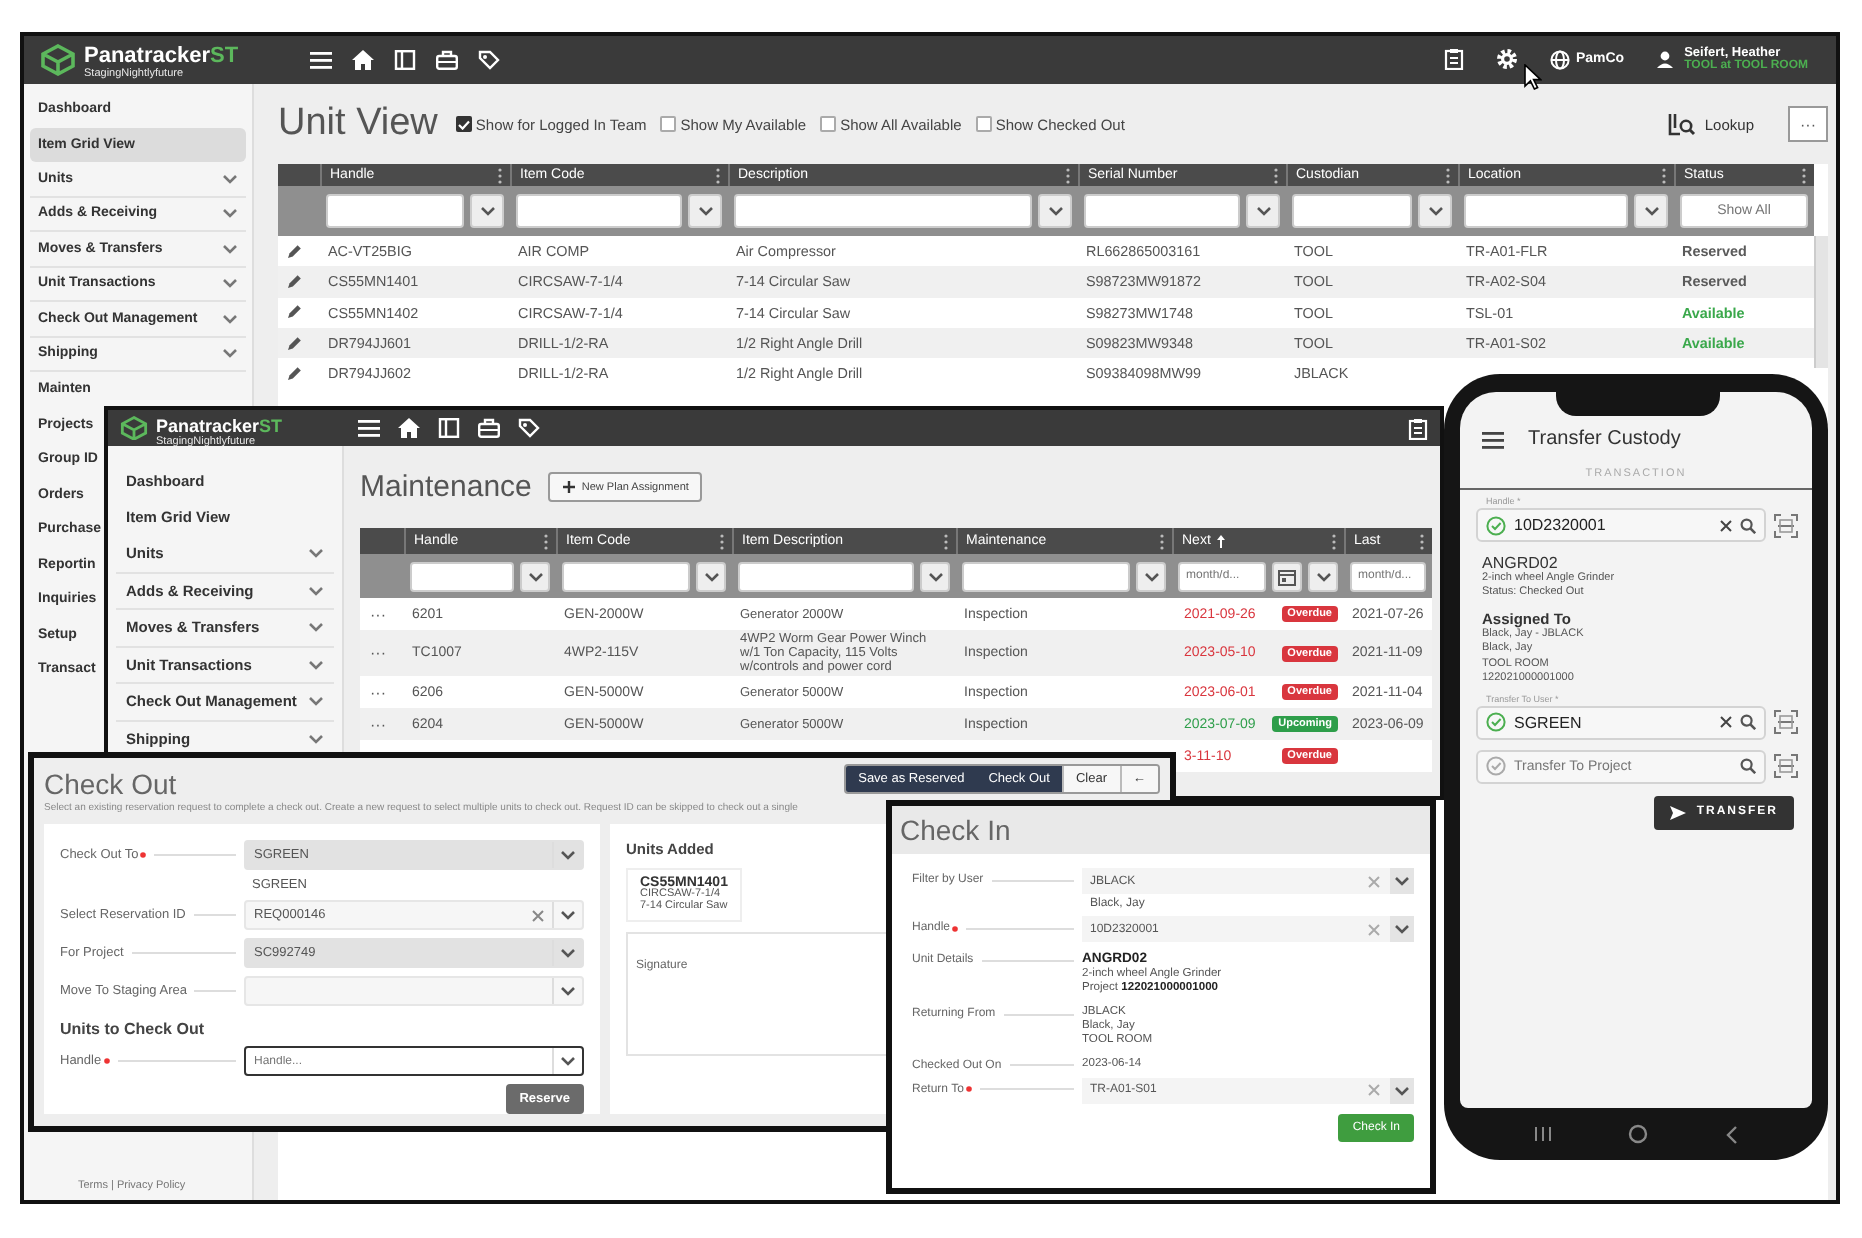 The width and height of the screenshot is (1862, 1238). Describe the element at coordinates (1682, 124) in the screenshot. I see `lookup-icon` at that location.